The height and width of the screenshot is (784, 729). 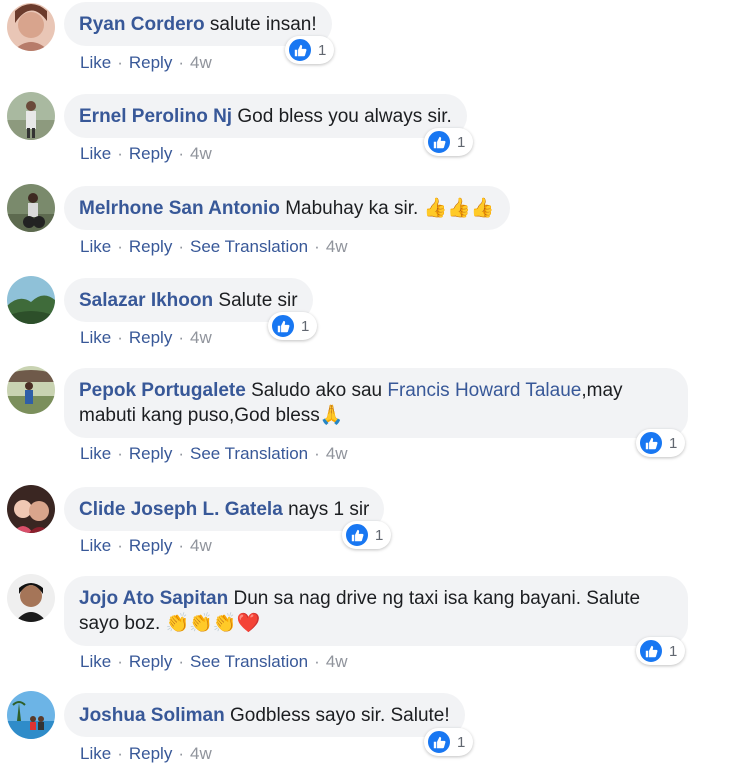 I want to click on comment-text: Godbless sayo sir. Salute!, so click(x=339, y=715).